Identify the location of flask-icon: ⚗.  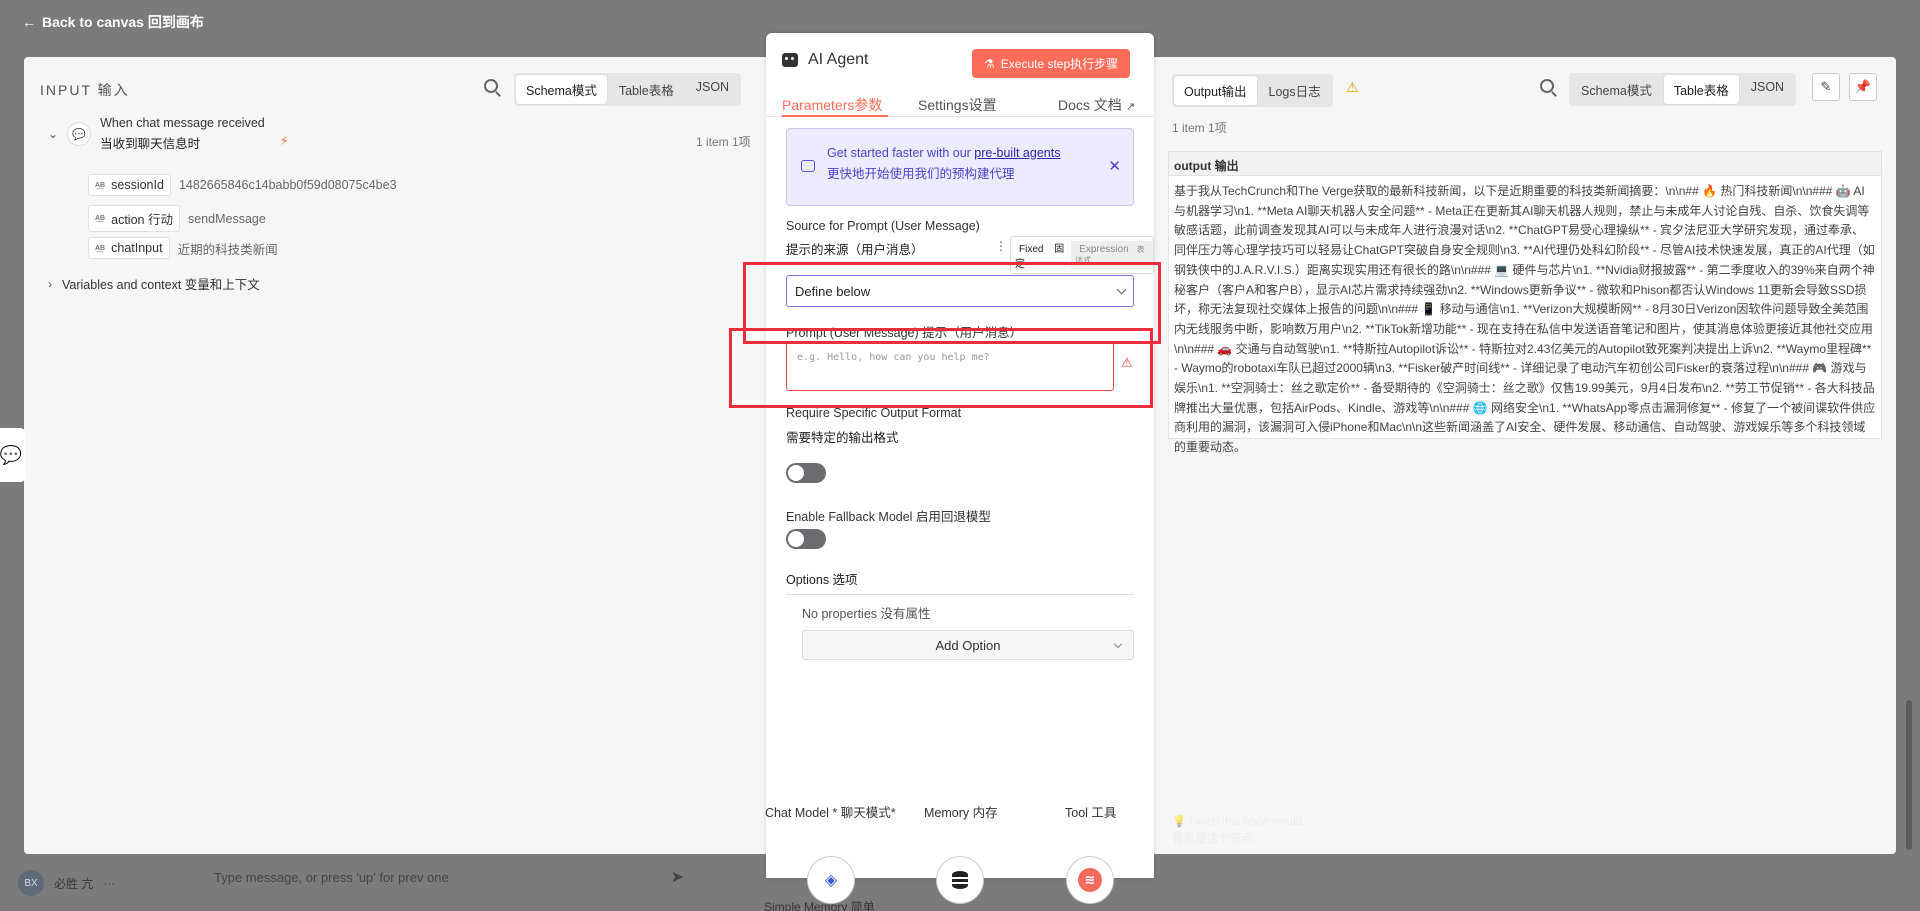
(989, 63).